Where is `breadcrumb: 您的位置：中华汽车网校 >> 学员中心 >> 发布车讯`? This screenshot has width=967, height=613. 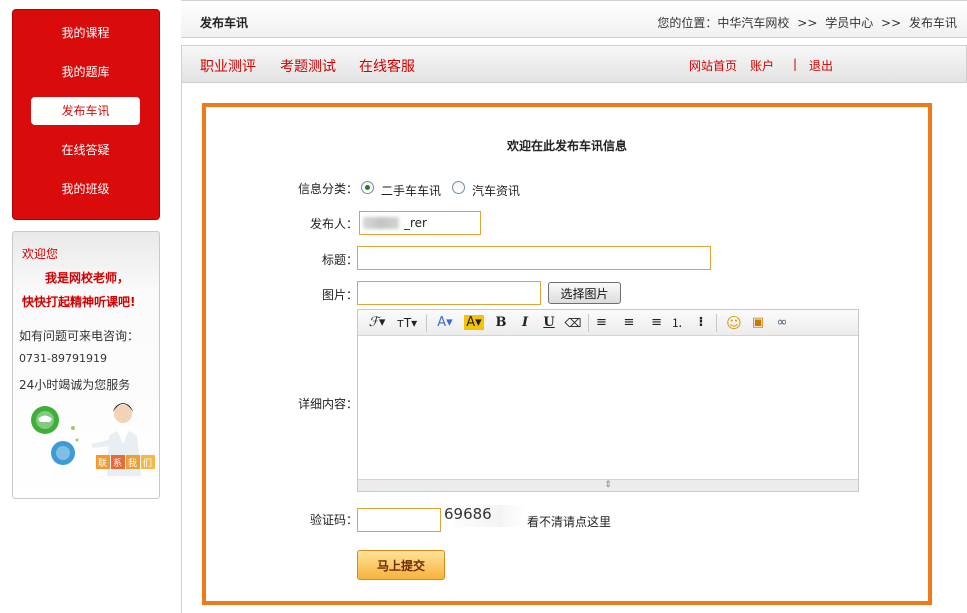
breadcrumb: 您的位置：中华汽车网校 >> 学员中心 >> 发布车讯 is located at coordinates (807, 22).